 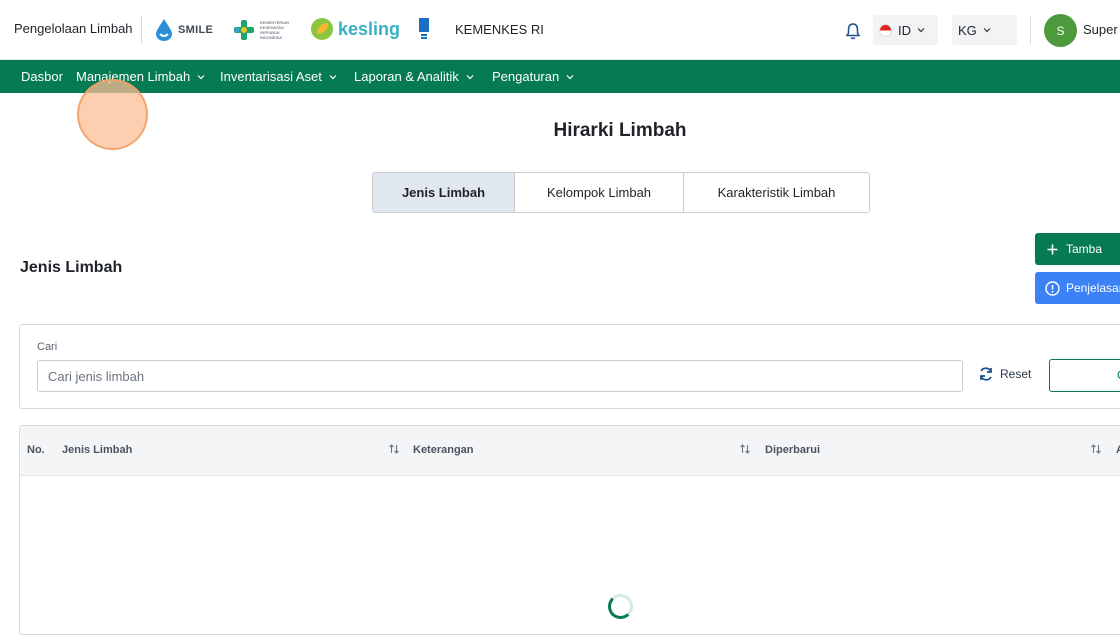 What do you see at coordinates (278, 76) in the screenshot?
I see `nav-item-inventarisasi-aset: Inventarisasi Aset` at bounding box center [278, 76].